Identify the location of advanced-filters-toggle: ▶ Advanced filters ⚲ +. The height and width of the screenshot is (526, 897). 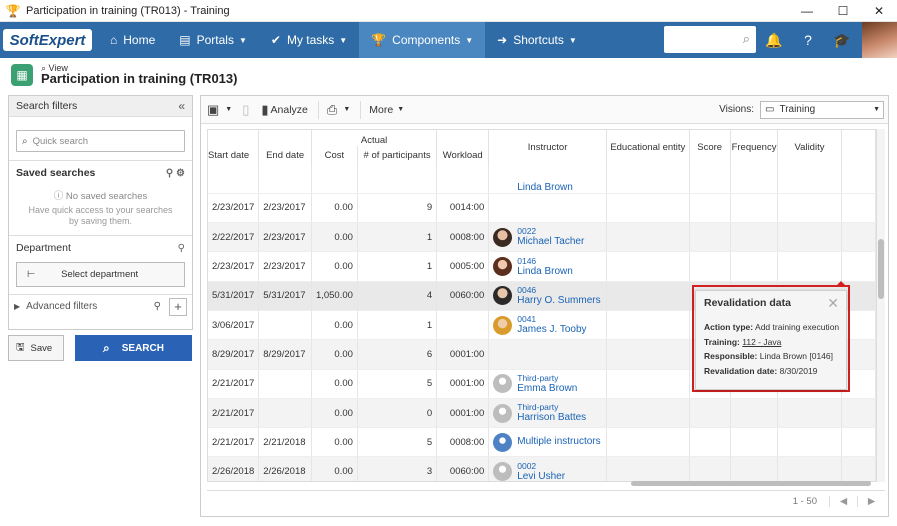
(100, 306).